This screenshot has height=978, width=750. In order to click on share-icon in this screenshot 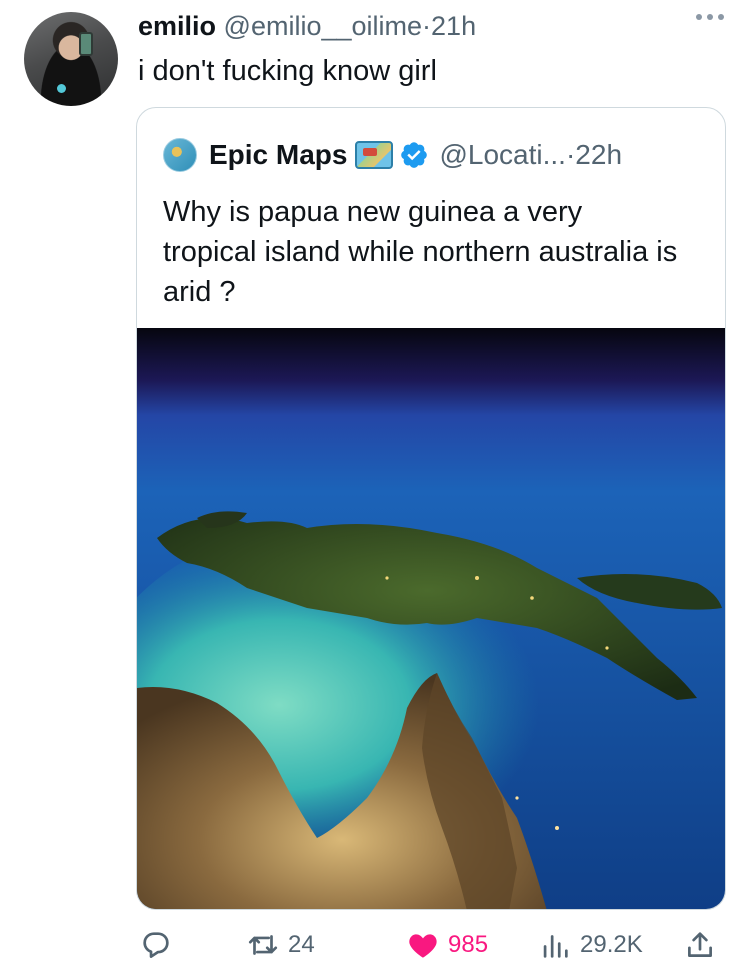, I will do `click(700, 944)`.